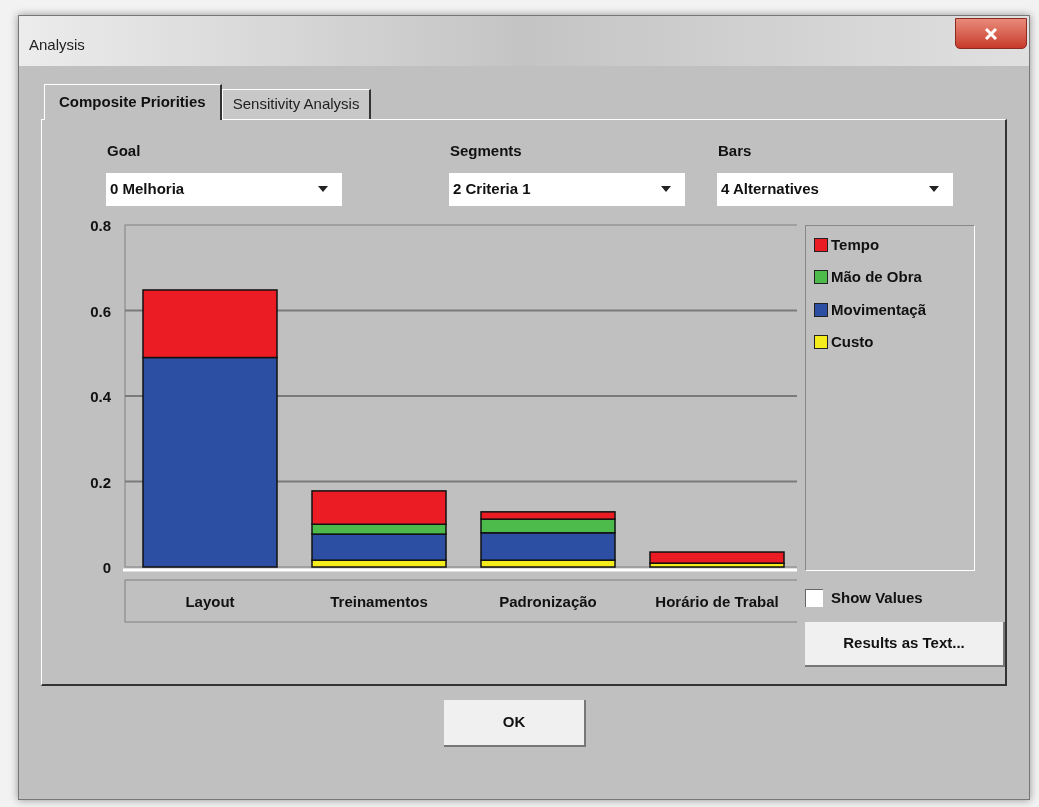 The width and height of the screenshot is (1039, 807). Describe the element at coordinates (877, 597) in the screenshot. I see `checkbox-label: Show Values` at that location.